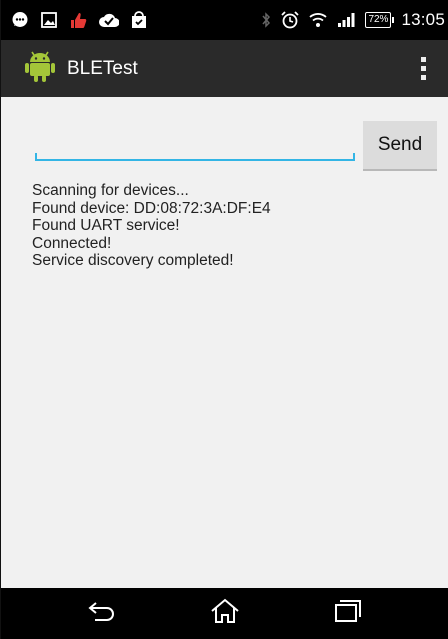 The width and height of the screenshot is (448, 639). I want to click on input-edge-left, so click(36, 157).